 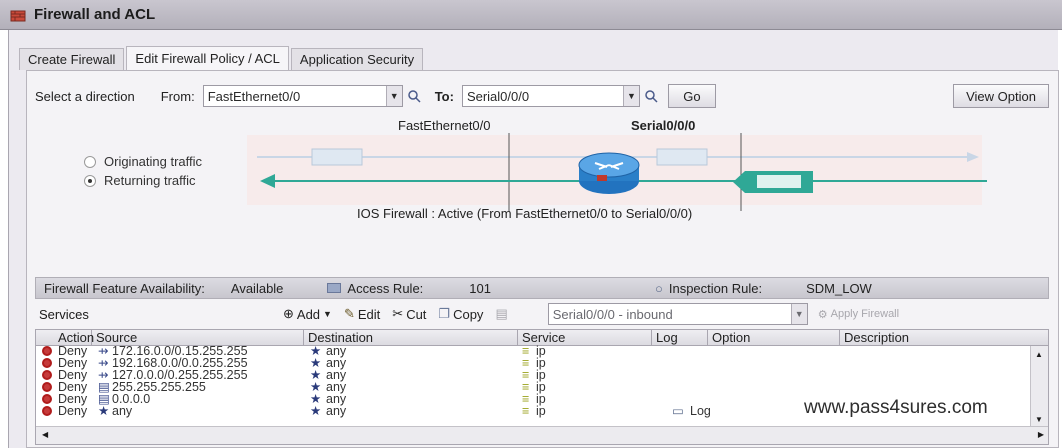 I want to click on row-service: ip, so click(x=541, y=411).